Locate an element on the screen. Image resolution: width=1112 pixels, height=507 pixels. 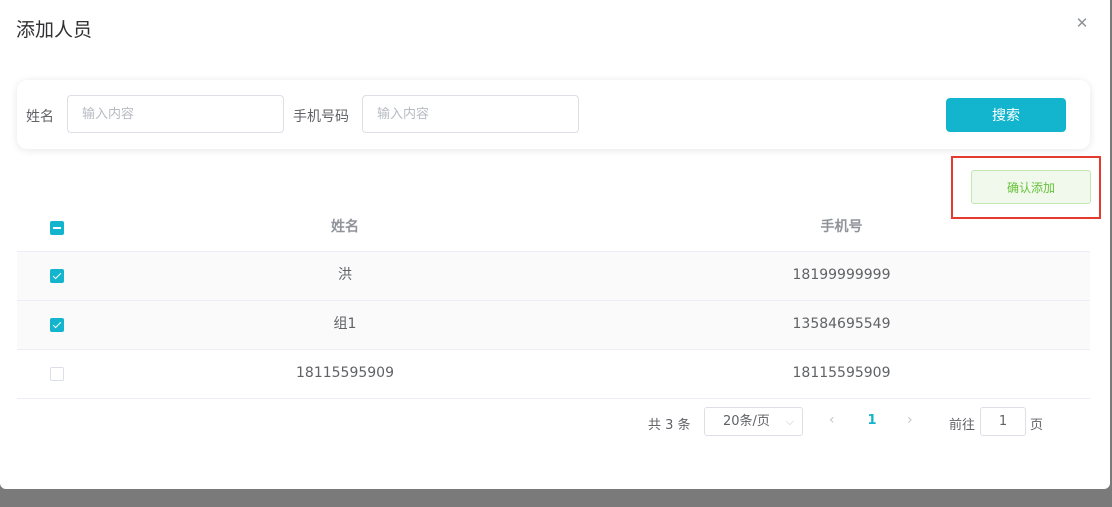
search-button: 搜索 is located at coordinates (1006, 115).